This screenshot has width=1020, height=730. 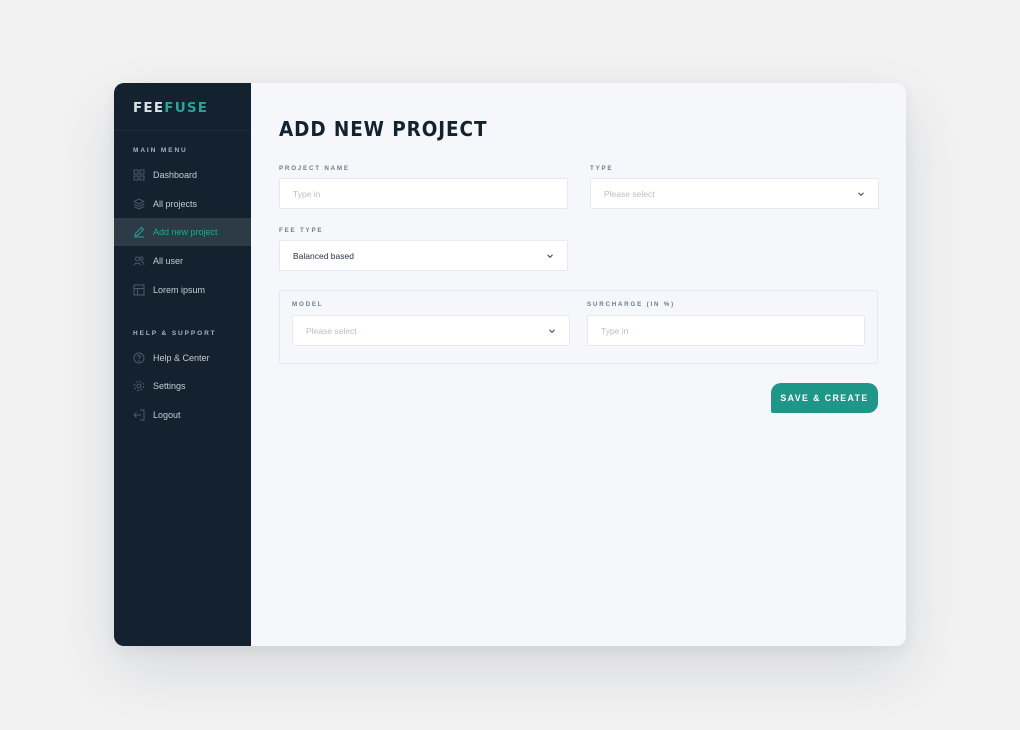 I want to click on type-label: TYPE, so click(x=602, y=168).